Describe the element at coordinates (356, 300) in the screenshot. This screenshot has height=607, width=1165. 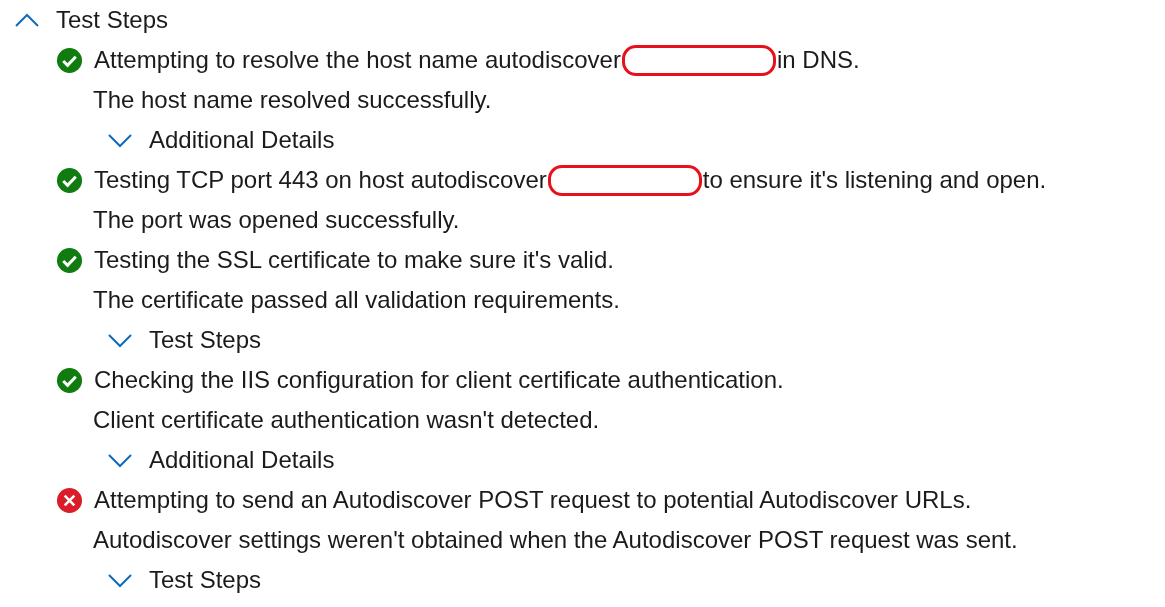
I see `result-text: The certificate passed all validation requirements.` at that location.